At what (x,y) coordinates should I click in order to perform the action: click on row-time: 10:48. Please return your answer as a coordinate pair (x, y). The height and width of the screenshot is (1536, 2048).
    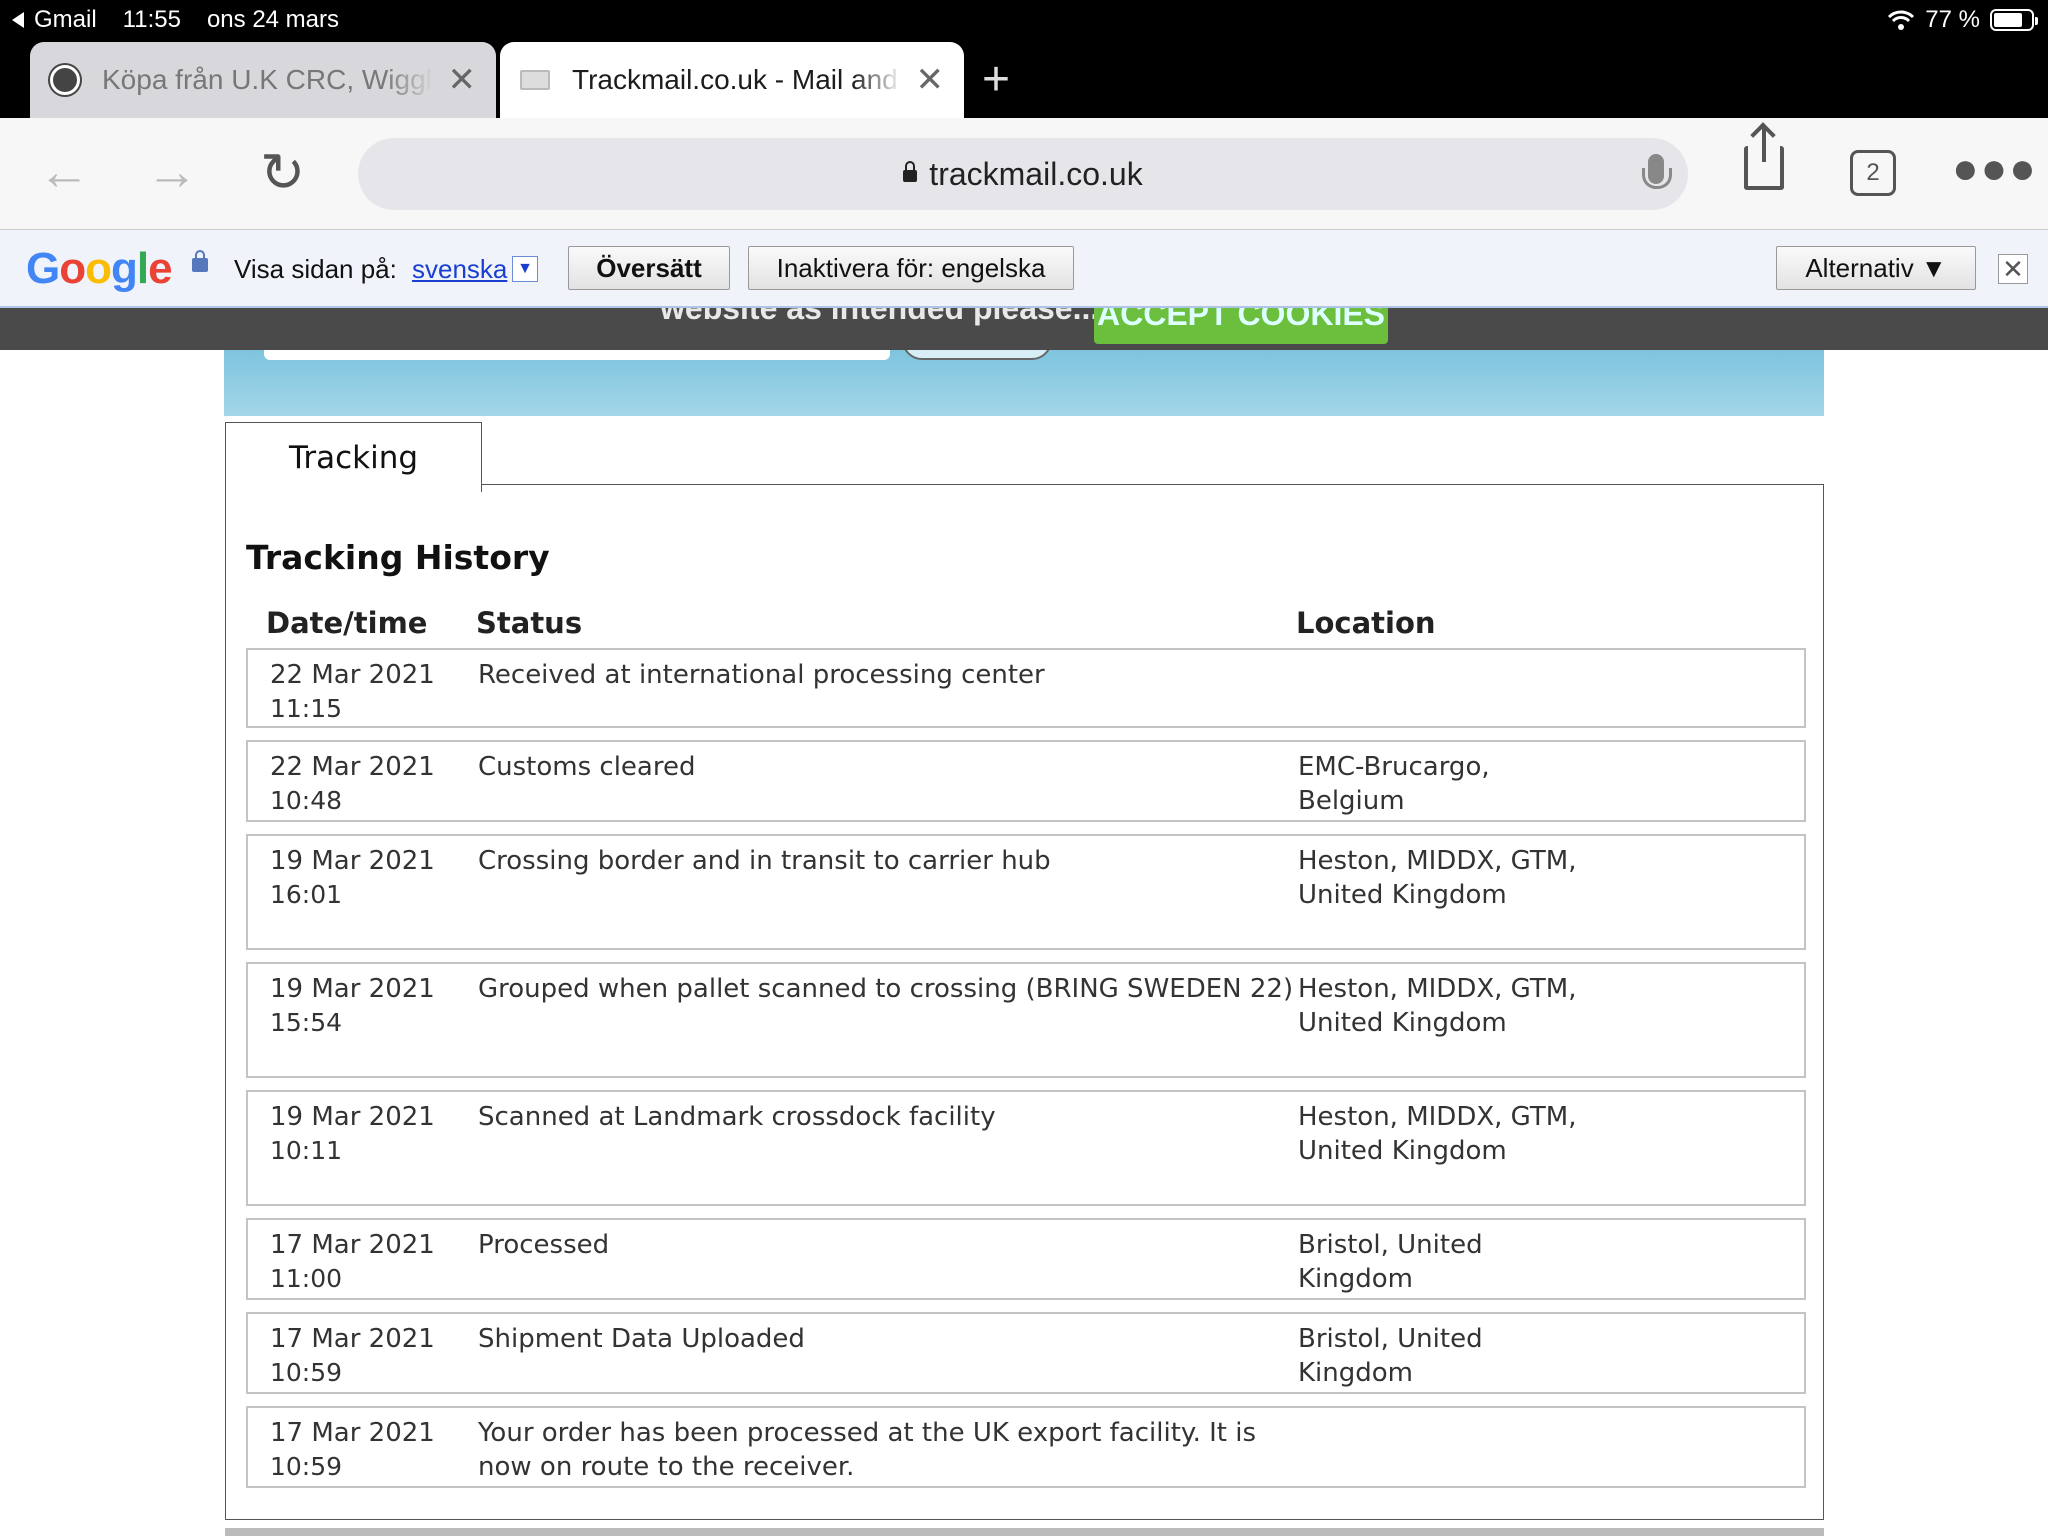
    Looking at the image, I should click on (306, 800).